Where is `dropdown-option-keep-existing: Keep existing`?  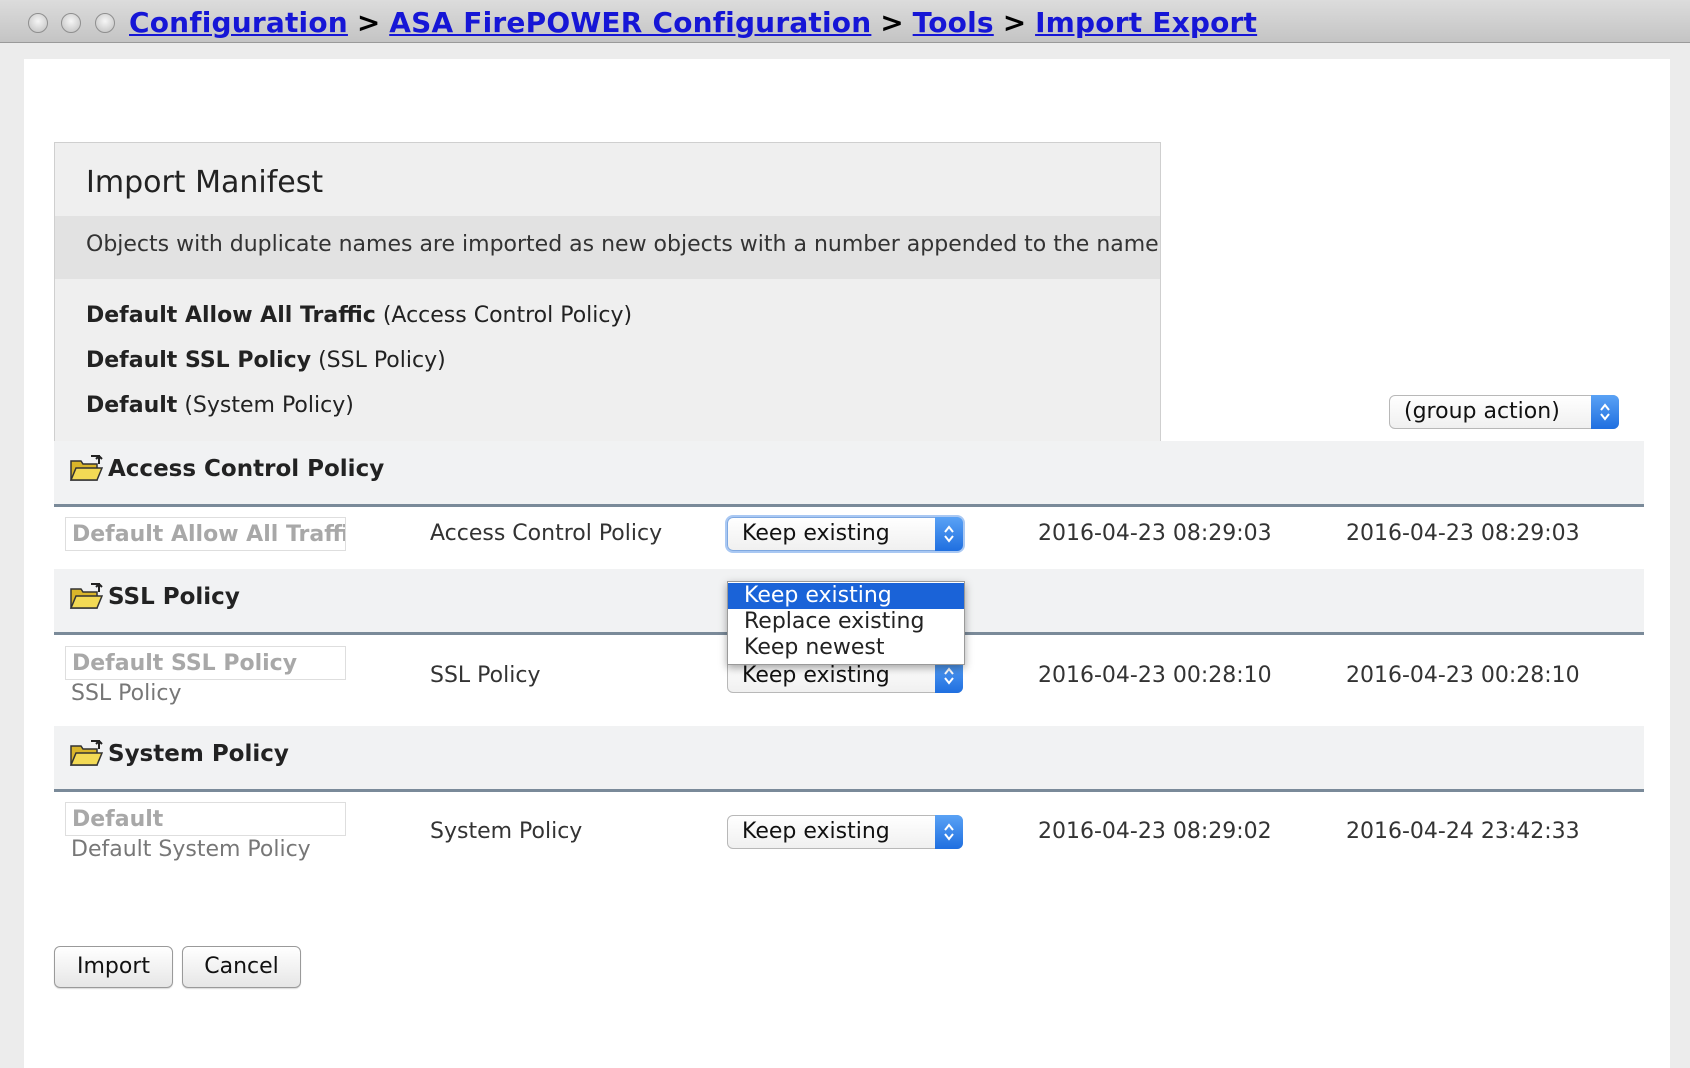
dropdown-option-keep-existing: Keep existing is located at coordinates (846, 596).